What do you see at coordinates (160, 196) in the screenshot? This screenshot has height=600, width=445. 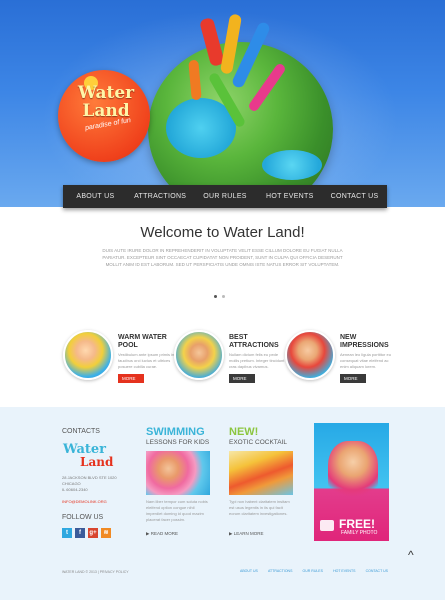 I see `nav-attractions: ATTRACTIONS` at bounding box center [160, 196].